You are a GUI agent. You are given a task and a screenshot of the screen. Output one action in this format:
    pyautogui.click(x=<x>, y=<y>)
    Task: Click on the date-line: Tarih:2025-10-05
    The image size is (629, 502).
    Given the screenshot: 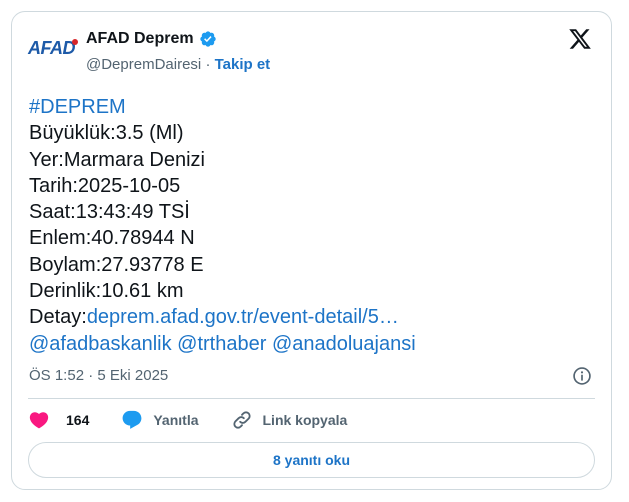 What is the action you would take?
    pyautogui.click(x=105, y=185)
    